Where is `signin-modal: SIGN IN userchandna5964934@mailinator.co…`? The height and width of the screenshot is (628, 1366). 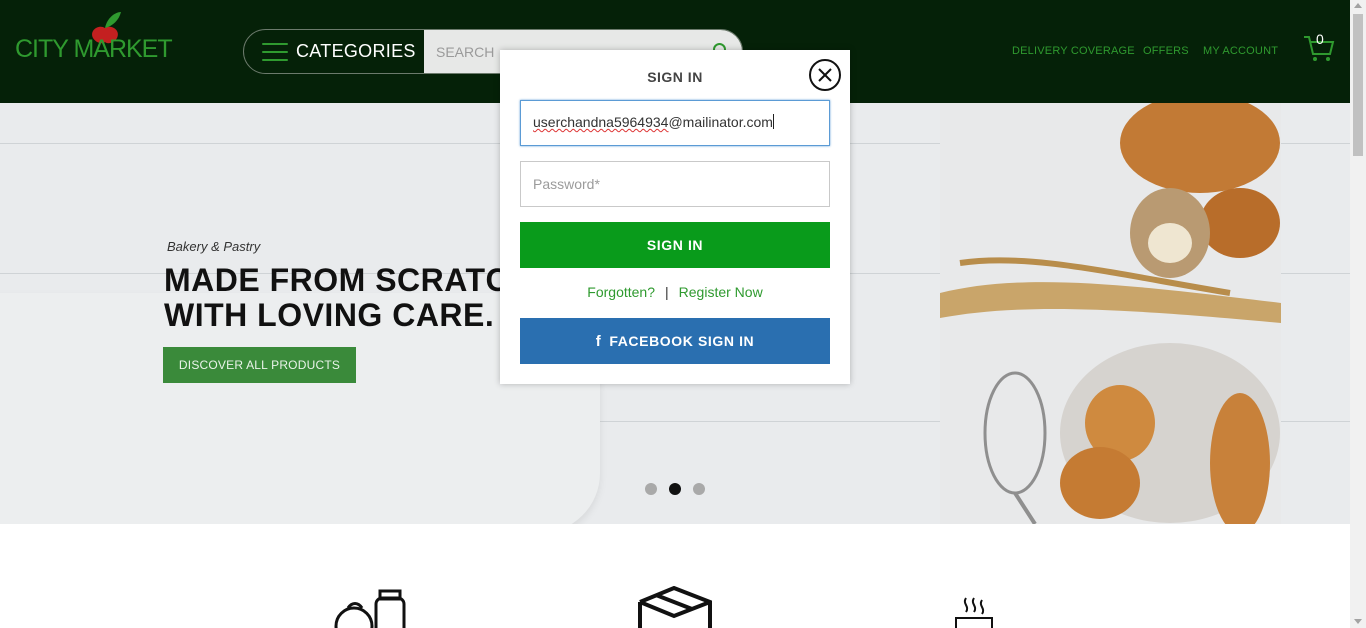 signin-modal: SIGN IN userchandna5964934@mailinator.co… is located at coordinates (675, 217).